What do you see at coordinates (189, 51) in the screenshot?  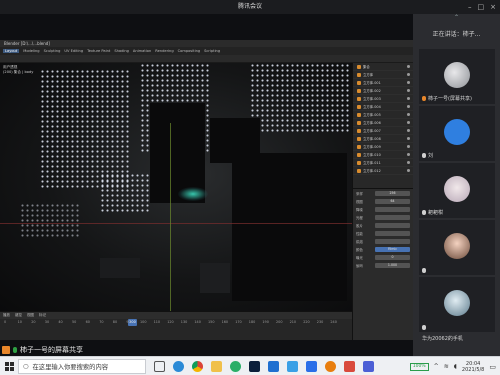 I see `workspace-tab: Compositing` at bounding box center [189, 51].